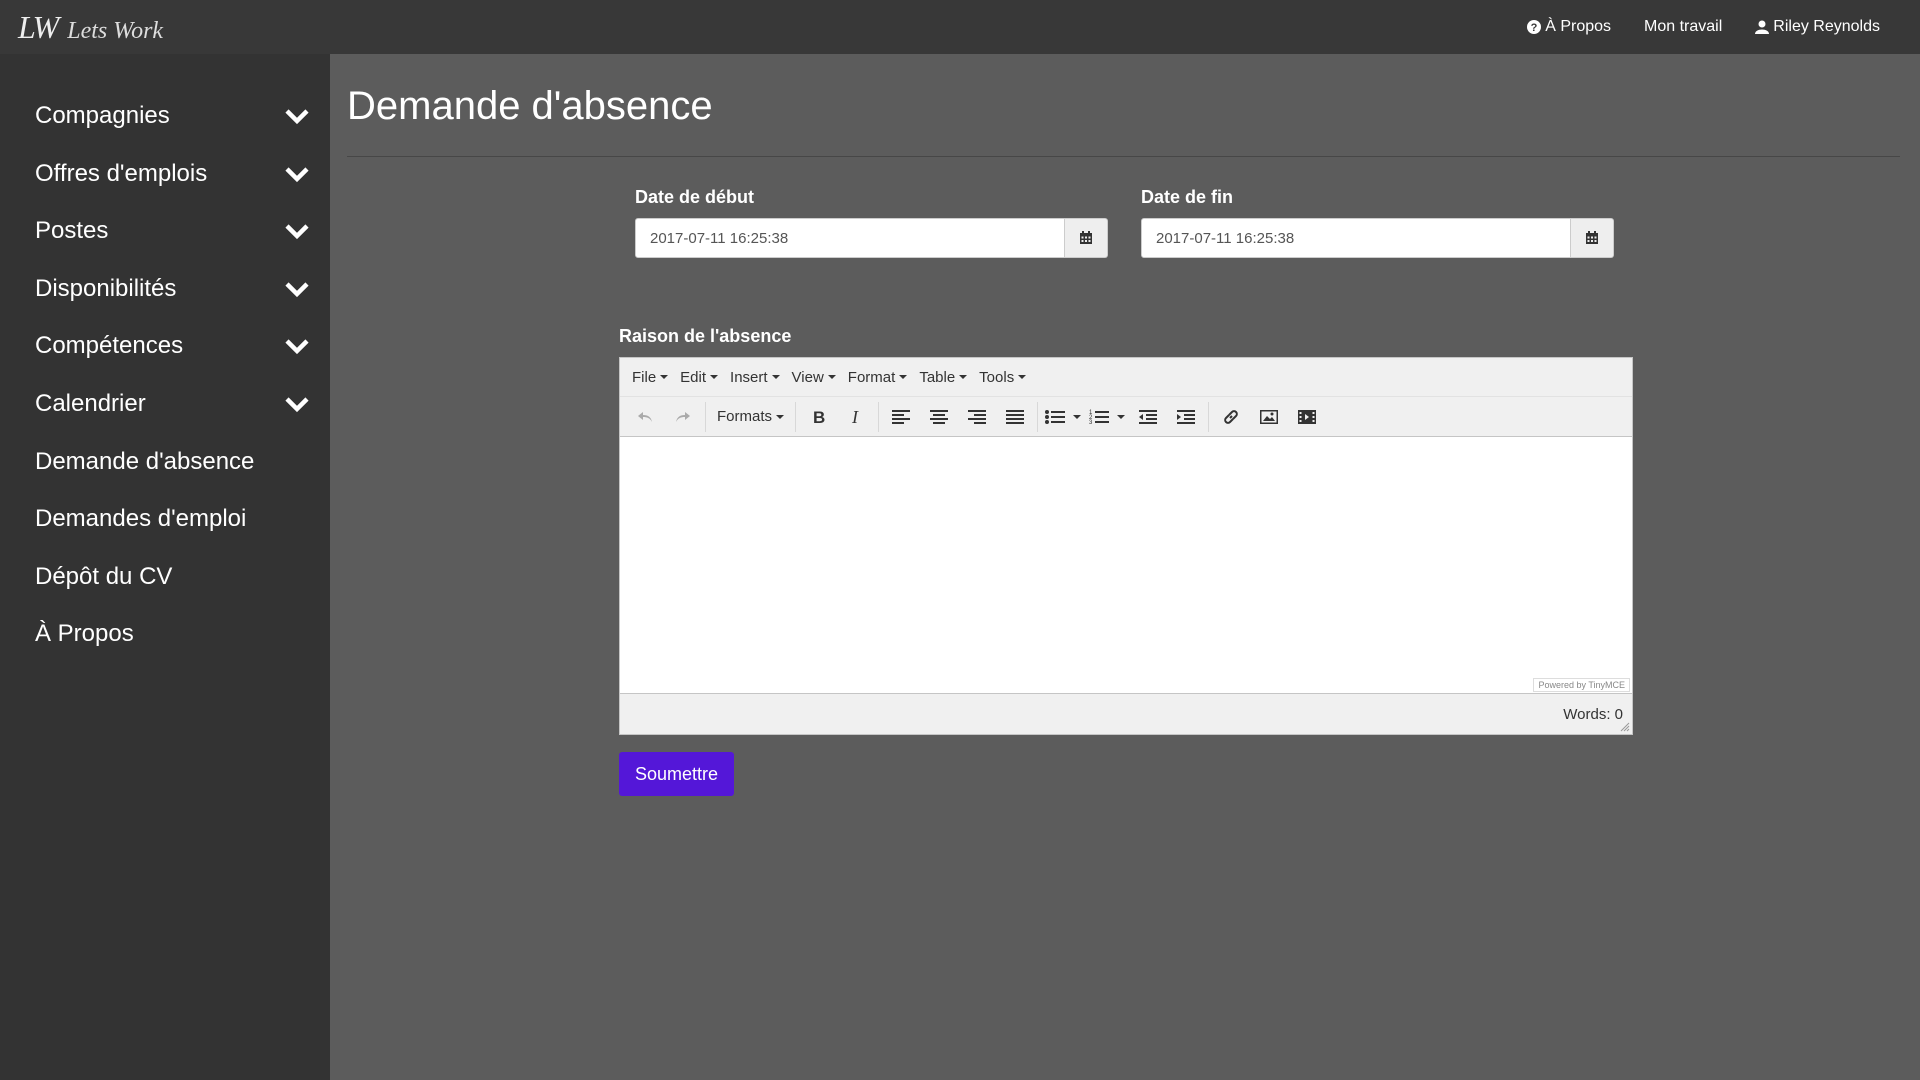  I want to click on formats-dropdown: Formats, so click(750, 417).